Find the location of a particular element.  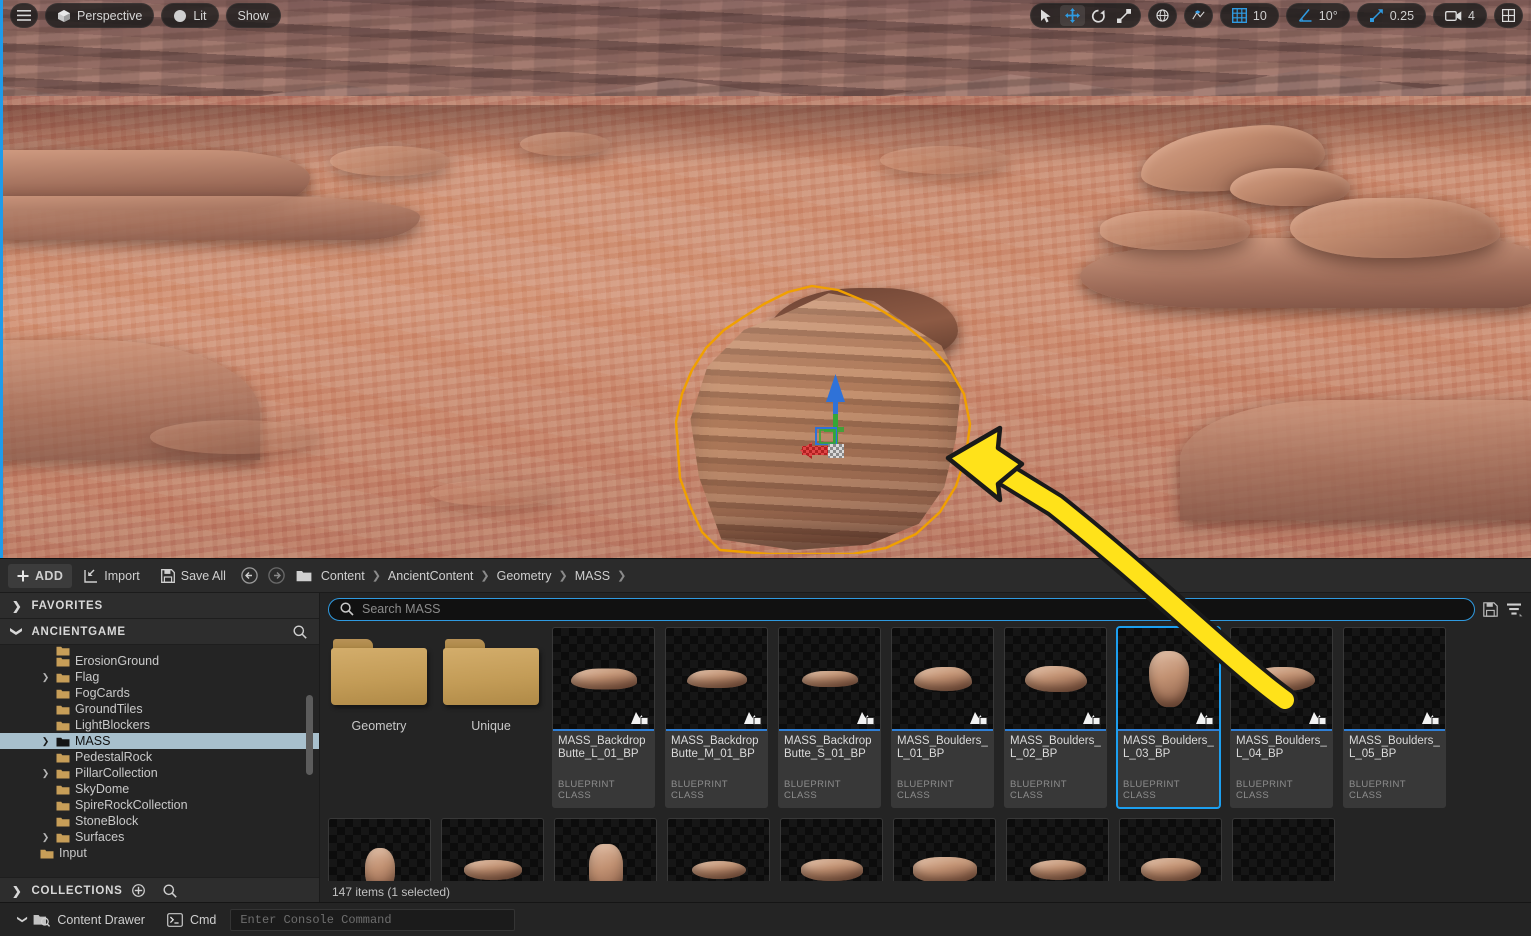

rotate-tool-button is located at coordinates (1098, 15).